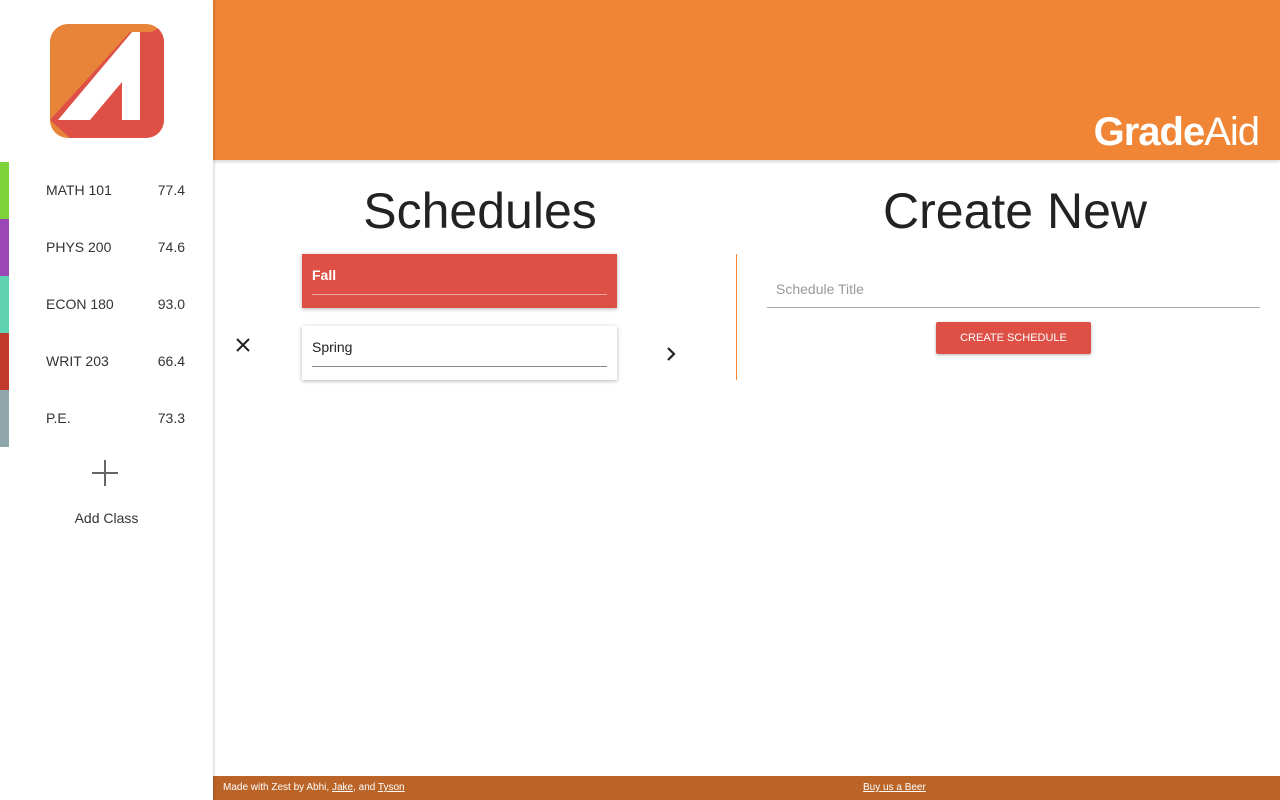 This screenshot has width=1280, height=800. I want to click on tyson-link: Tyson, so click(391, 787).